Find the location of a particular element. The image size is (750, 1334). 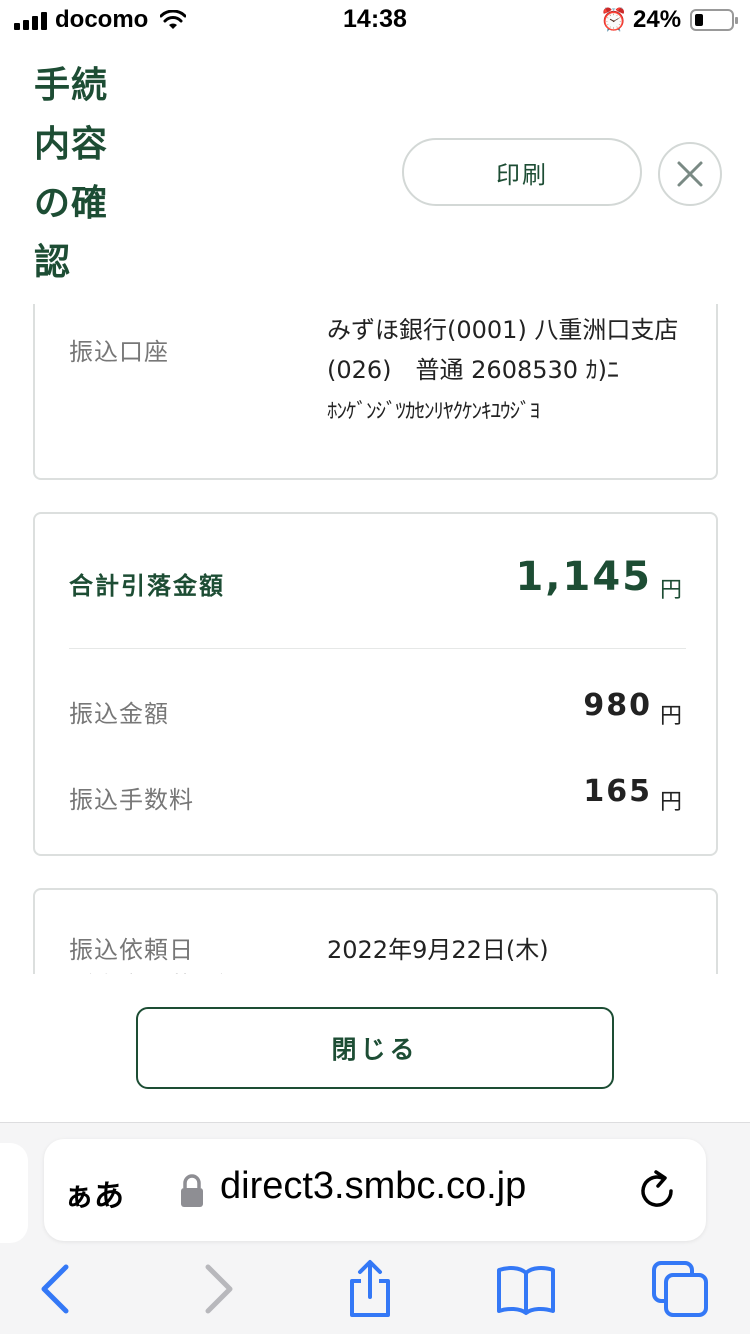

total-amount: 1,145 is located at coordinates (583, 577).